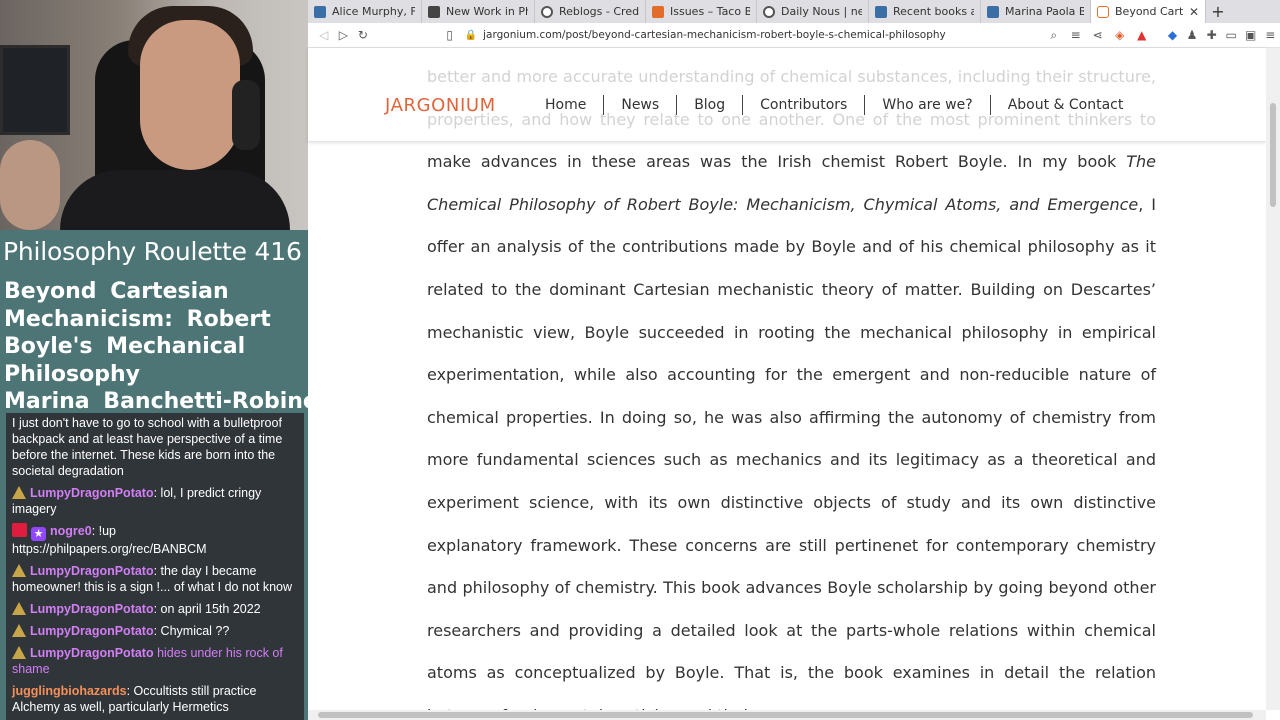 This screenshot has height=720, width=1280. Describe the element at coordinates (30, 185) in the screenshot. I see `webcam-hand` at that location.